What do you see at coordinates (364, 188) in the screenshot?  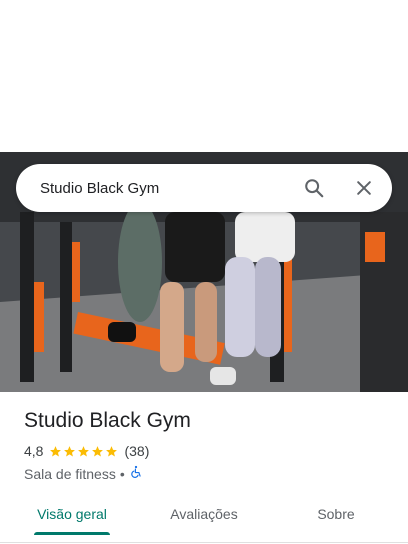 I see `close-icon` at bounding box center [364, 188].